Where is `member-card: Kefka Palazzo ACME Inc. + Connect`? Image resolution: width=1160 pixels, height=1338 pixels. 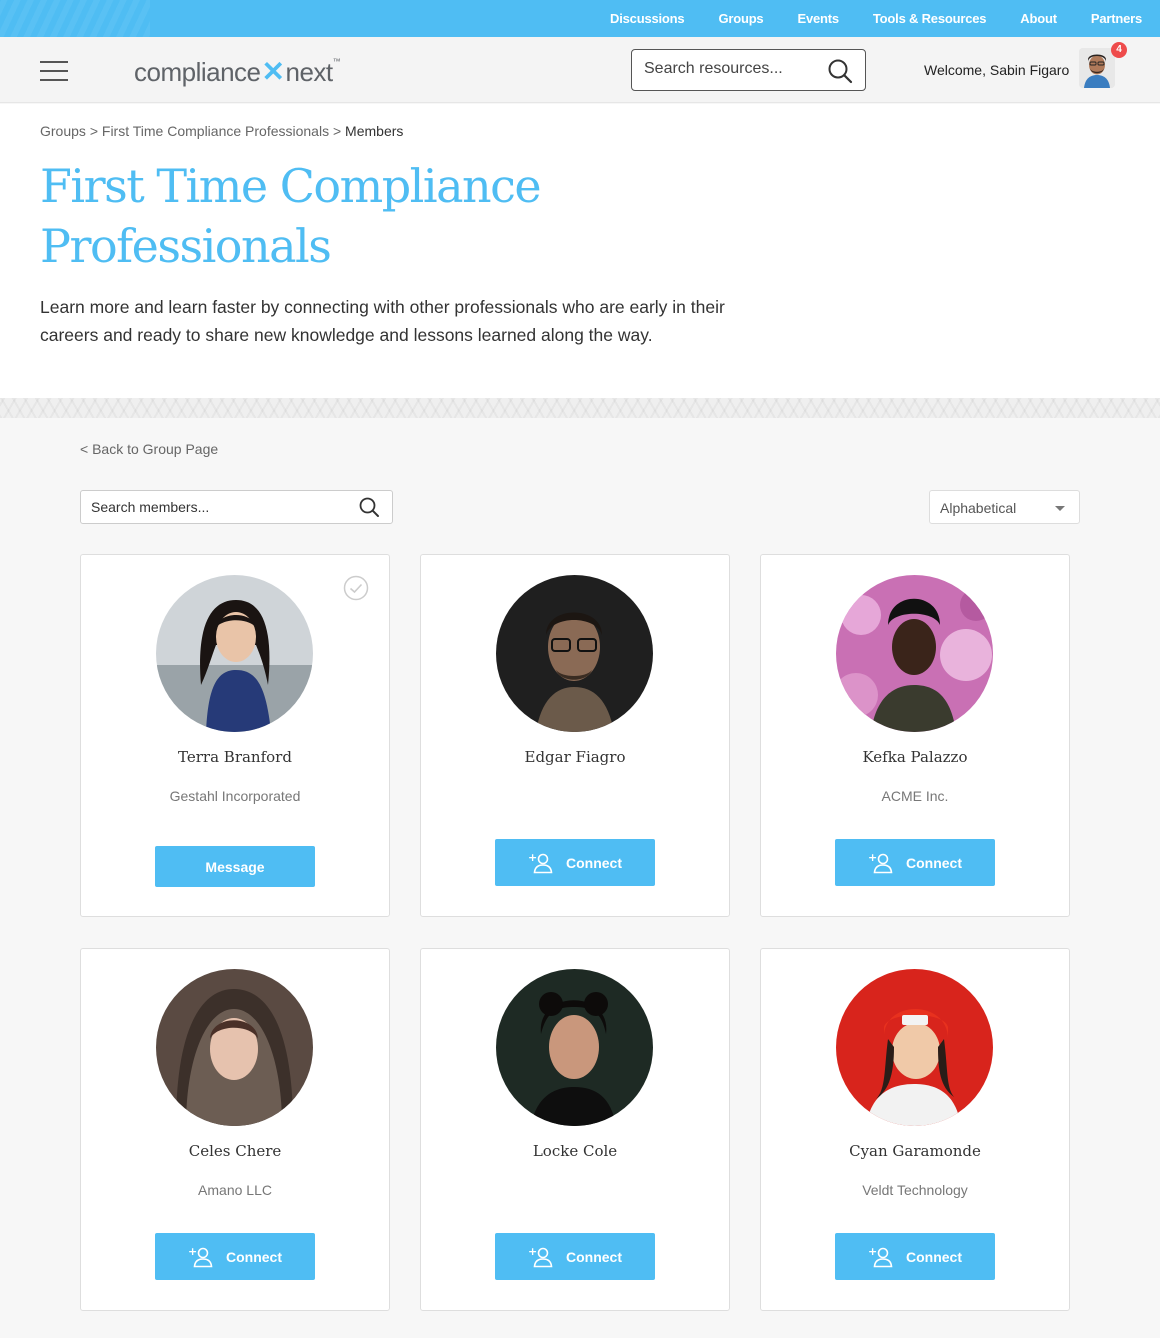 member-card: Kefka Palazzo ACME Inc. + Connect is located at coordinates (915, 735).